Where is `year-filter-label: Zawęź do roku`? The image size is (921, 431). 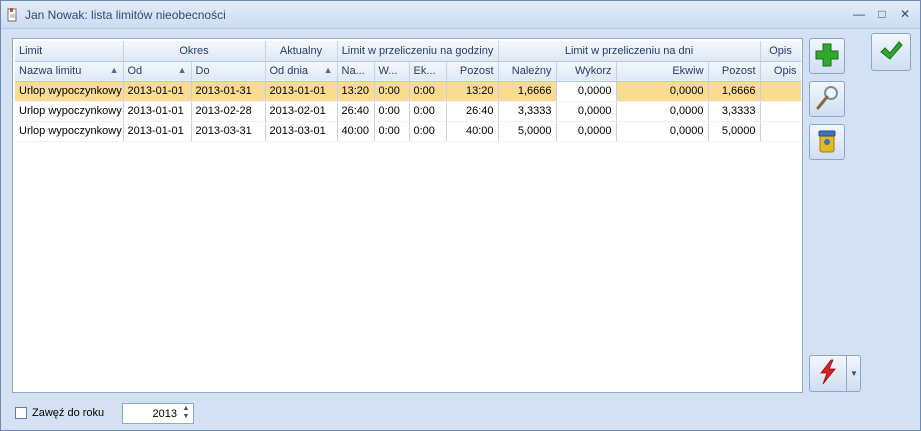 year-filter-label: Zawęź do roku is located at coordinates (68, 413).